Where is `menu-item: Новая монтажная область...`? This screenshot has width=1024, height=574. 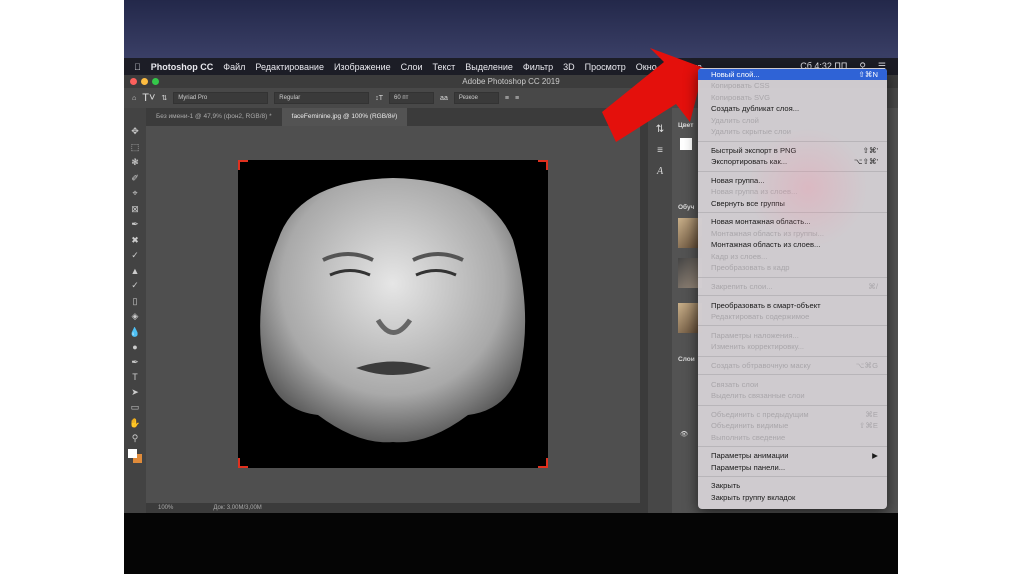 menu-item: Новая монтажная область... is located at coordinates (792, 221).